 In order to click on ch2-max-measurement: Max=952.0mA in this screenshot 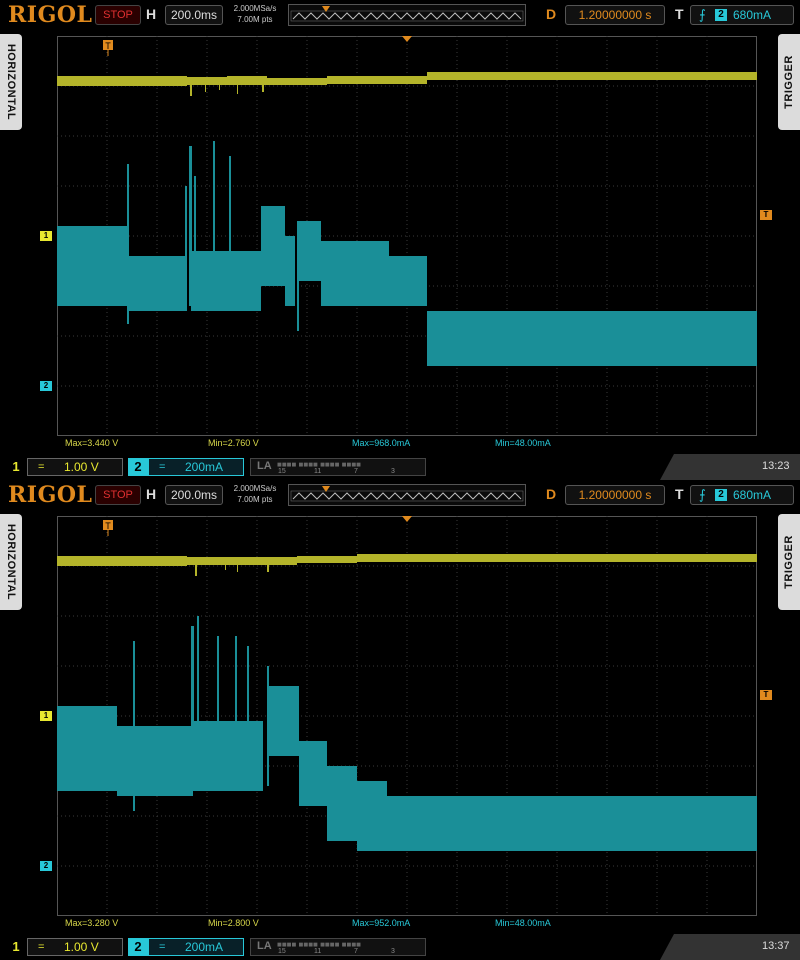, I will do `click(381, 923)`.